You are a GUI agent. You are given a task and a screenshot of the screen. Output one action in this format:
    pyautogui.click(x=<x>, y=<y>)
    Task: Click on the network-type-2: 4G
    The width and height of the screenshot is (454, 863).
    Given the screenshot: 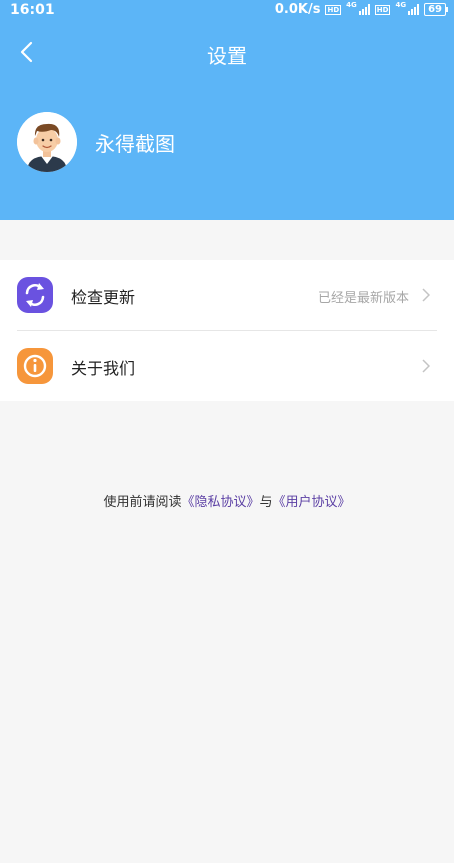 What is the action you would take?
    pyautogui.click(x=401, y=5)
    